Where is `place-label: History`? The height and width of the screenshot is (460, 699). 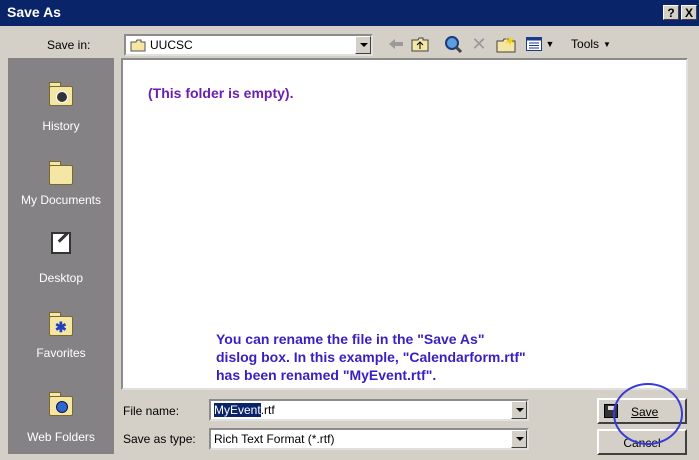 place-label: History is located at coordinates (61, 126).